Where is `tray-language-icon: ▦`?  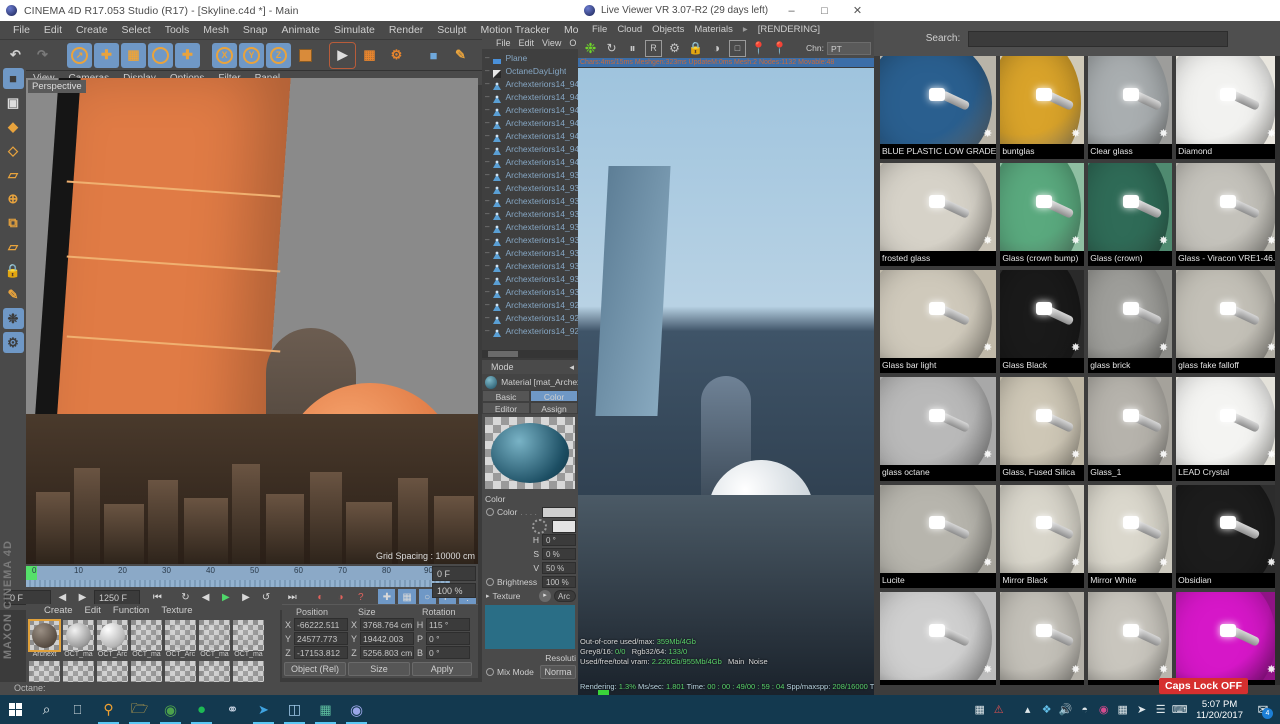 tray-language-icon: ▦ is located at coordinates (979, 709).